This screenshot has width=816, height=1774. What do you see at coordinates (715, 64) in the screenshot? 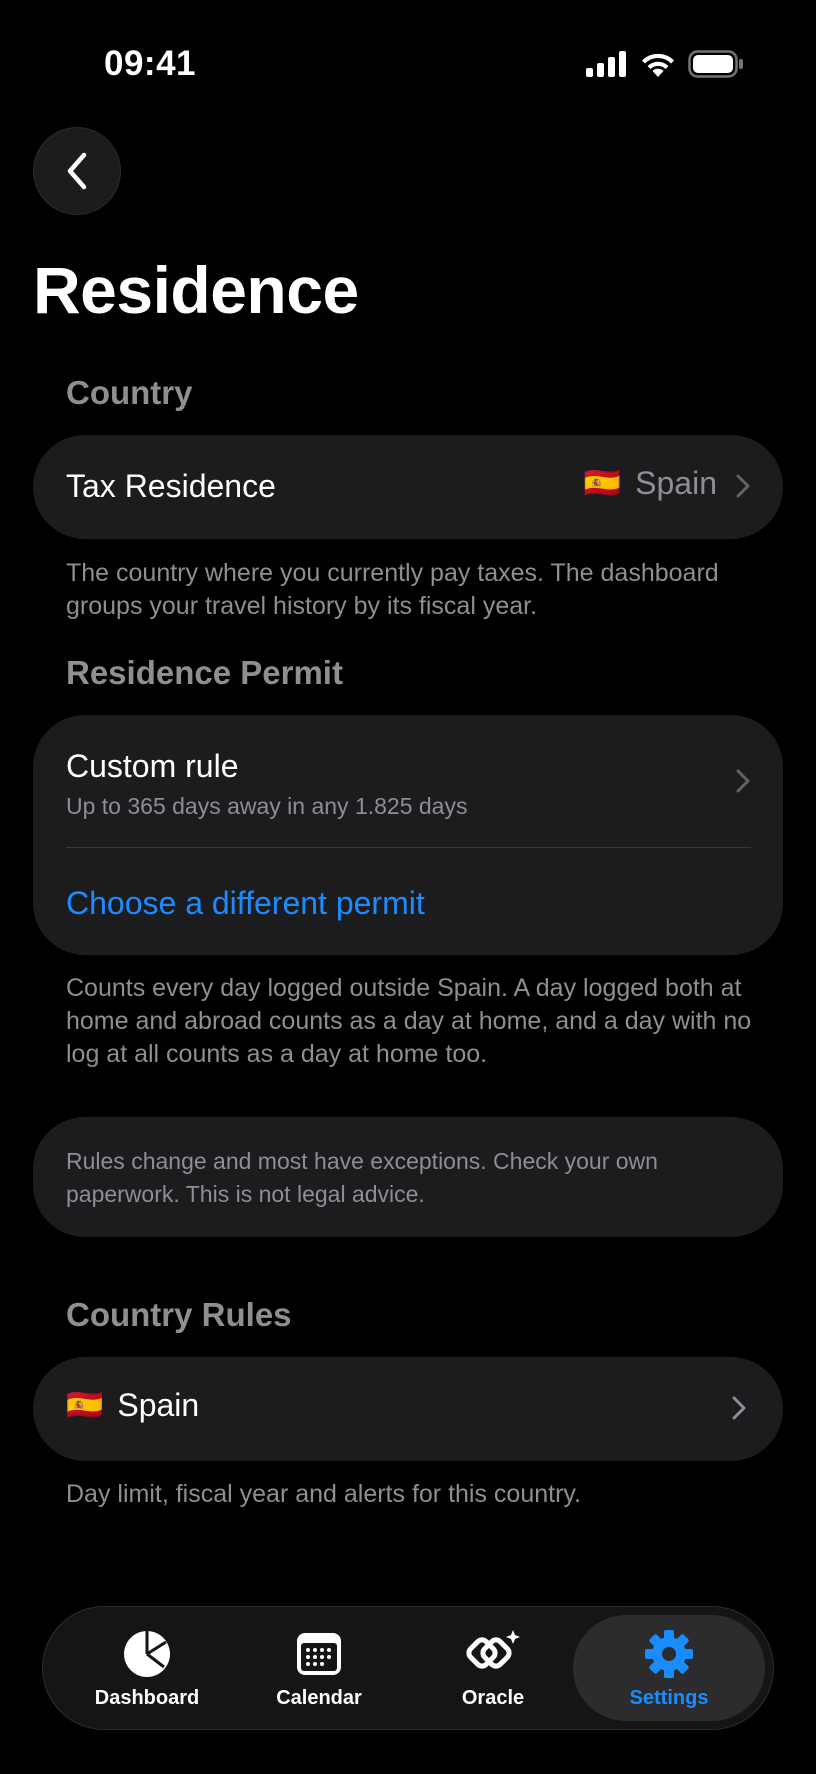
I see `battery-icon` at bounding box center [715, 64].